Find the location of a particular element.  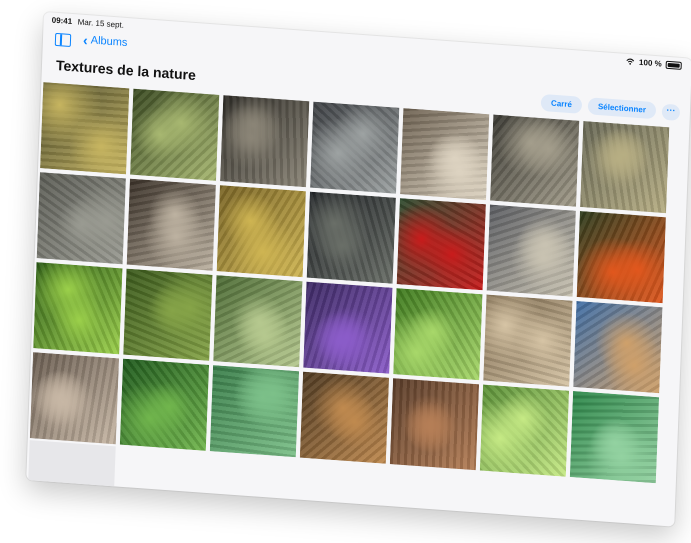

photo-thumbnail-wood-grain is located at coordinates (434, 424).